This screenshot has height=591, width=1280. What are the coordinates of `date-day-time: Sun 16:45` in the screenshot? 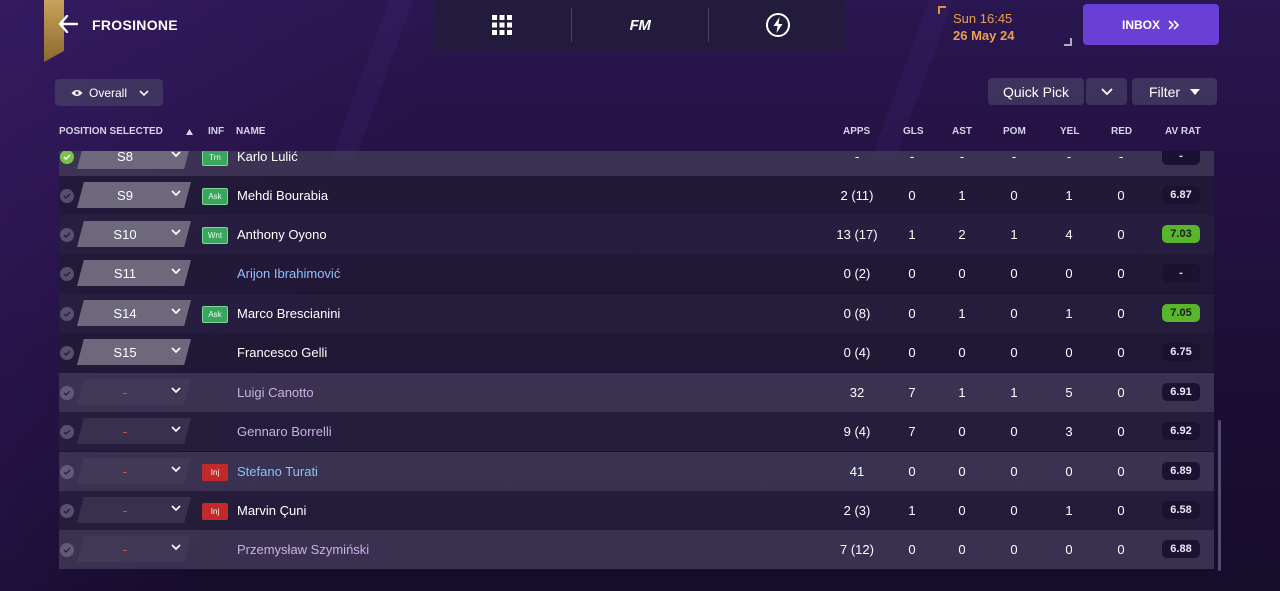 It's located at (983, 18).